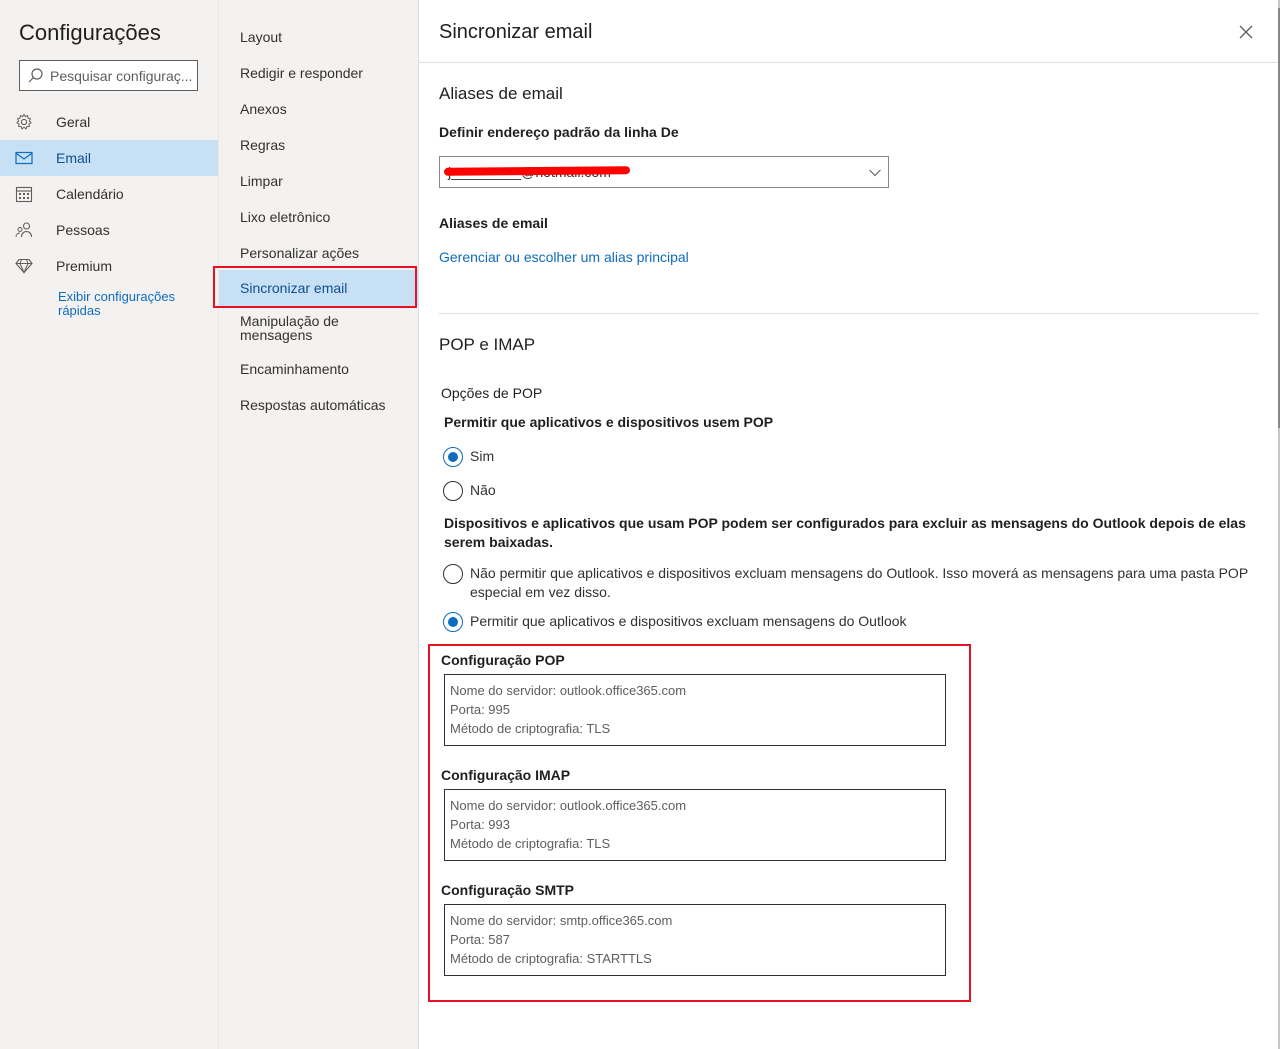 Image resolution: width=1280 pixels, height=1049 pixels. Describe the element at coordinates (133, 304) in the screenshot. I see `quick-settings-link: Exibir configurações rápidas` at that location.